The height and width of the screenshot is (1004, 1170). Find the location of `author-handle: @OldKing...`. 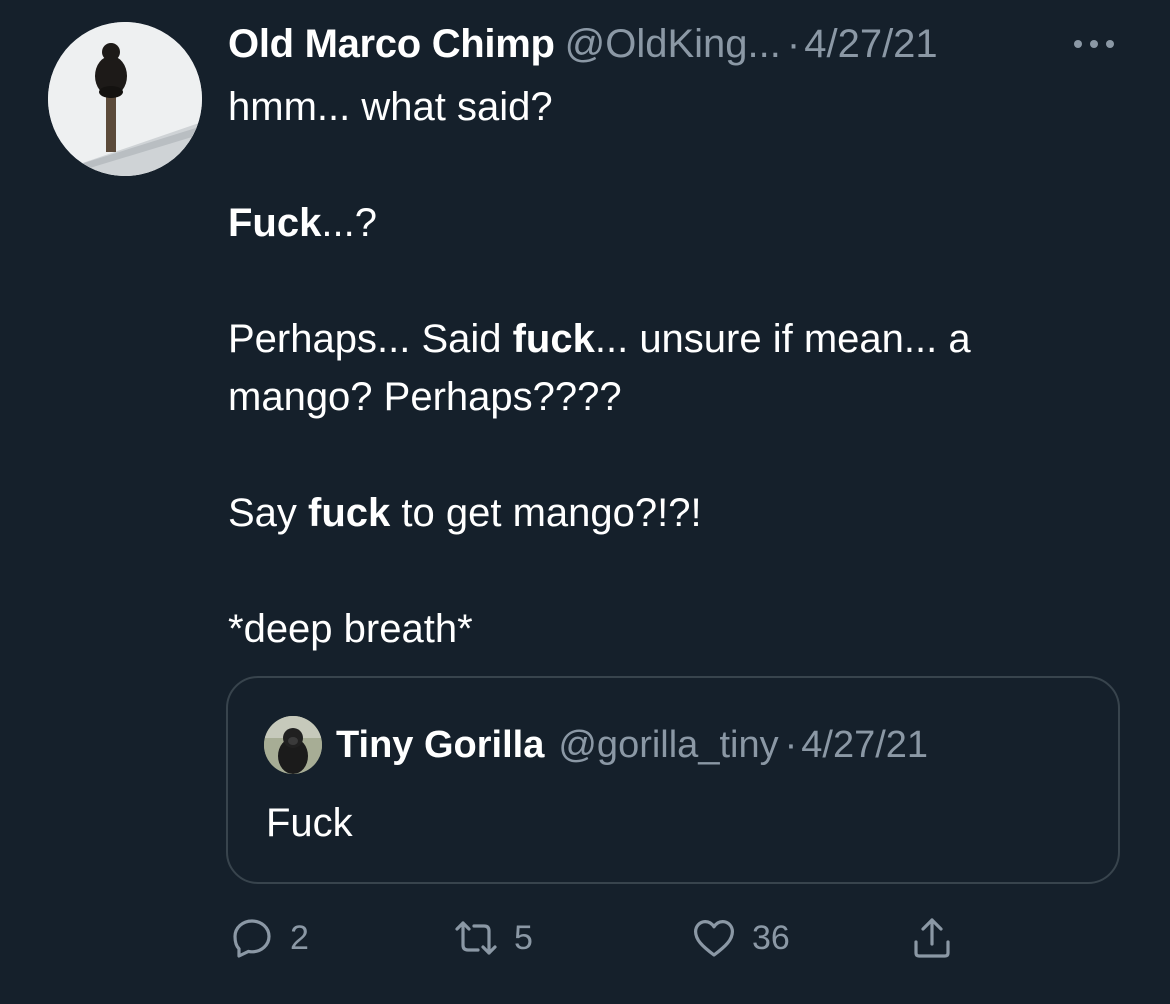

author-handle: @OldKing... is located at coordinates (673, 44).